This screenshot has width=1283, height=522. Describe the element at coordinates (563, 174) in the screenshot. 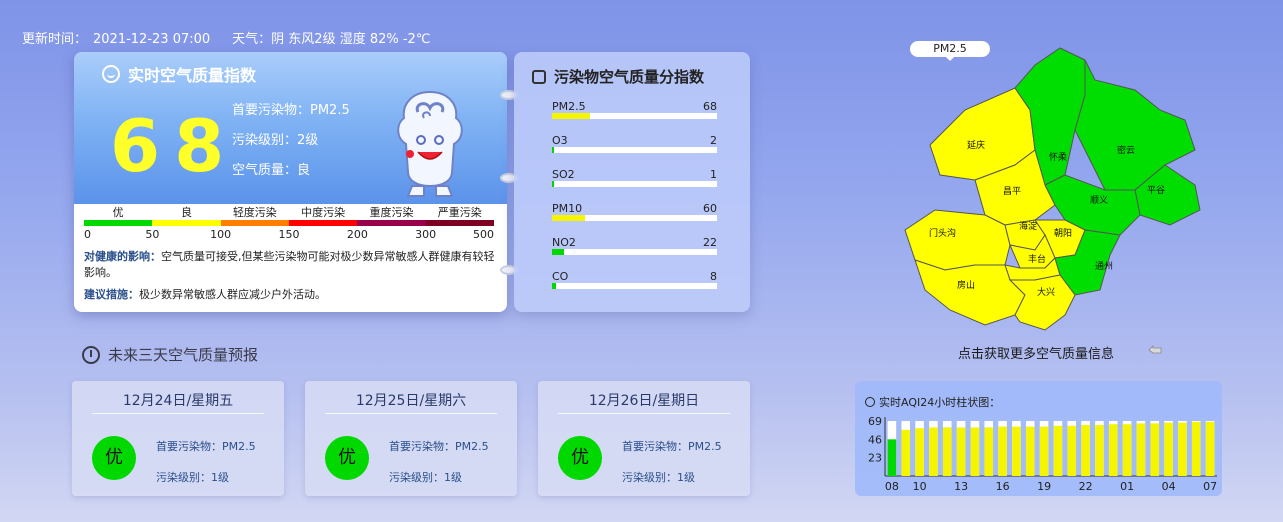

I see `pollutant-name: SO2` at that location.